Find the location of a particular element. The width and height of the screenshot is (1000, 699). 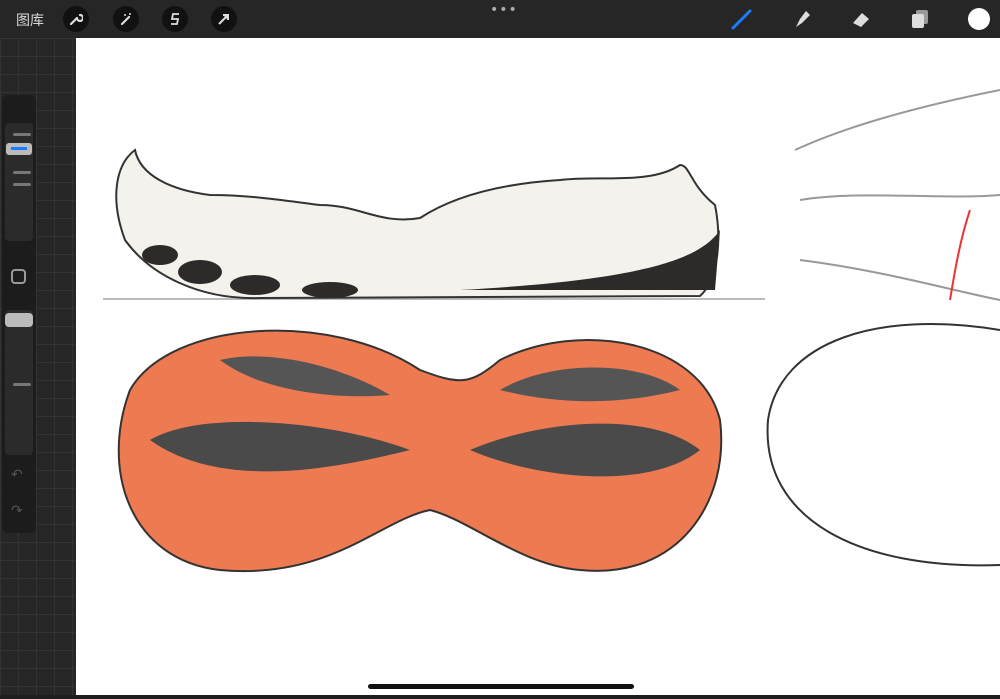

color-swatch is located at coordinates (979, 19).